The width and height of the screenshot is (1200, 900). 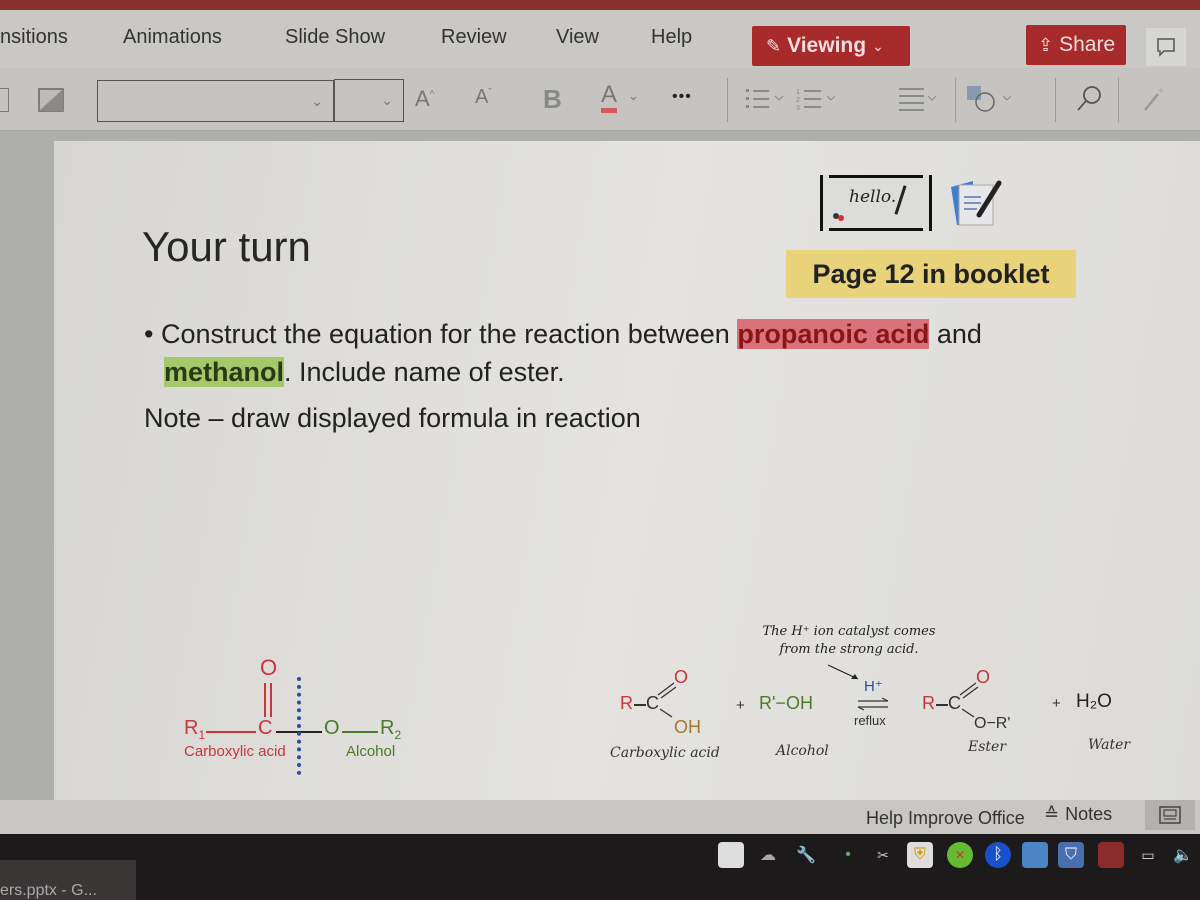 I want to click on bold-button: B, so click(x=552, y=99).